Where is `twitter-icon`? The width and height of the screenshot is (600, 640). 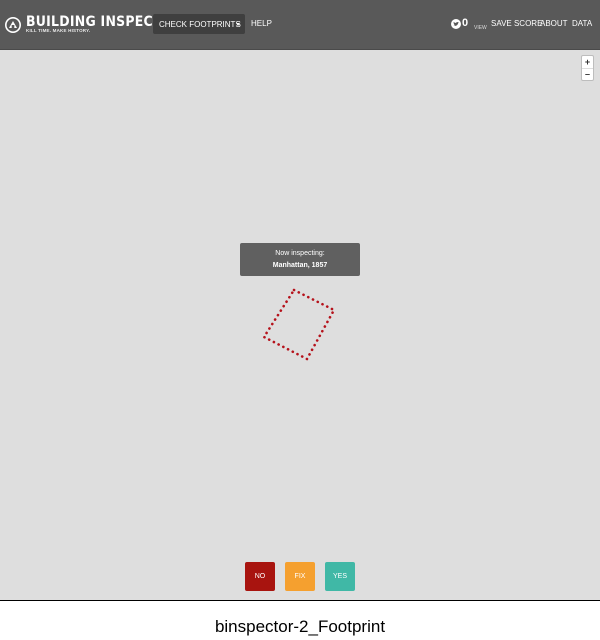 twitter-icon is located at coordinates (456, 24).